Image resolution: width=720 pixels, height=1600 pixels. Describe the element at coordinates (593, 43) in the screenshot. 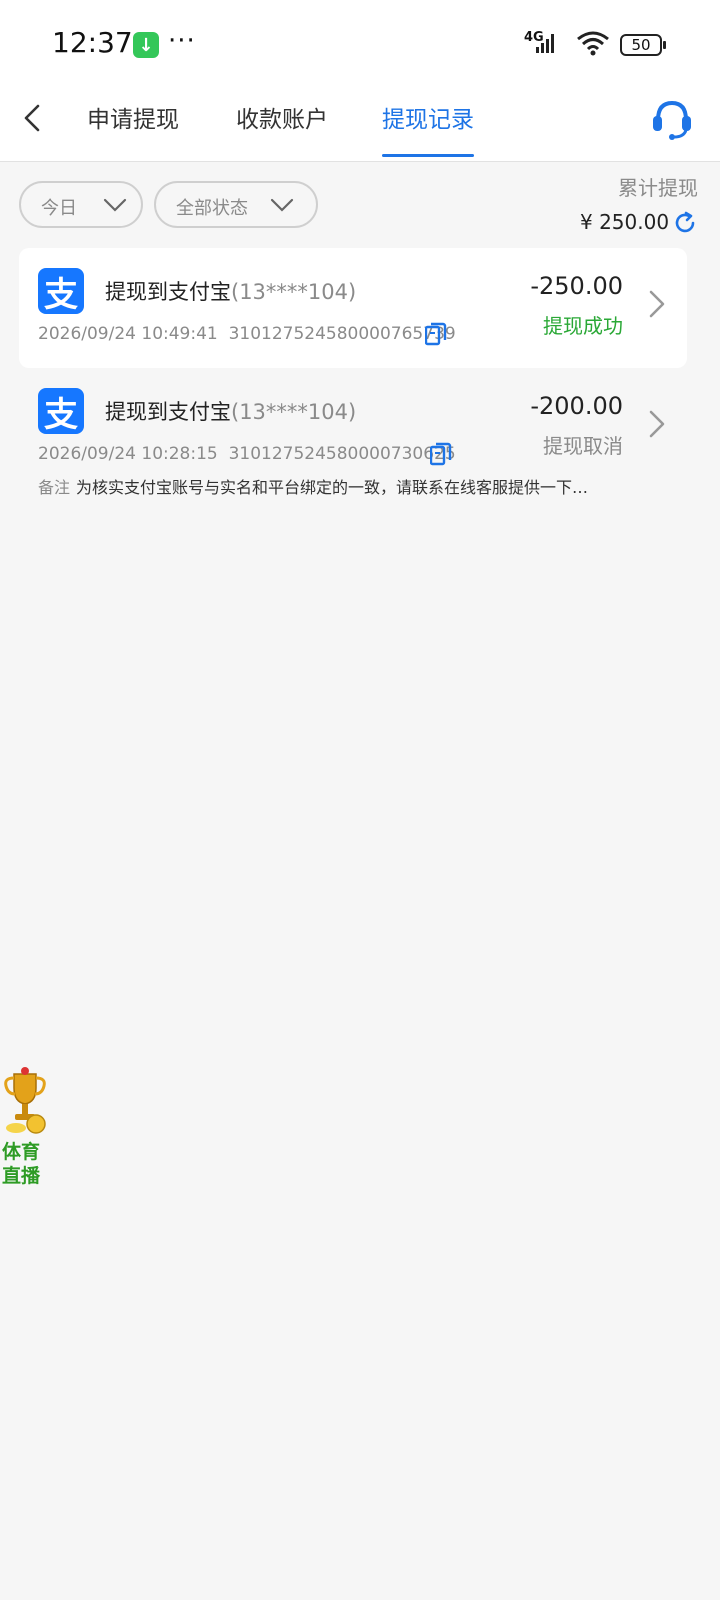

I see `wifi-icon` at that location.